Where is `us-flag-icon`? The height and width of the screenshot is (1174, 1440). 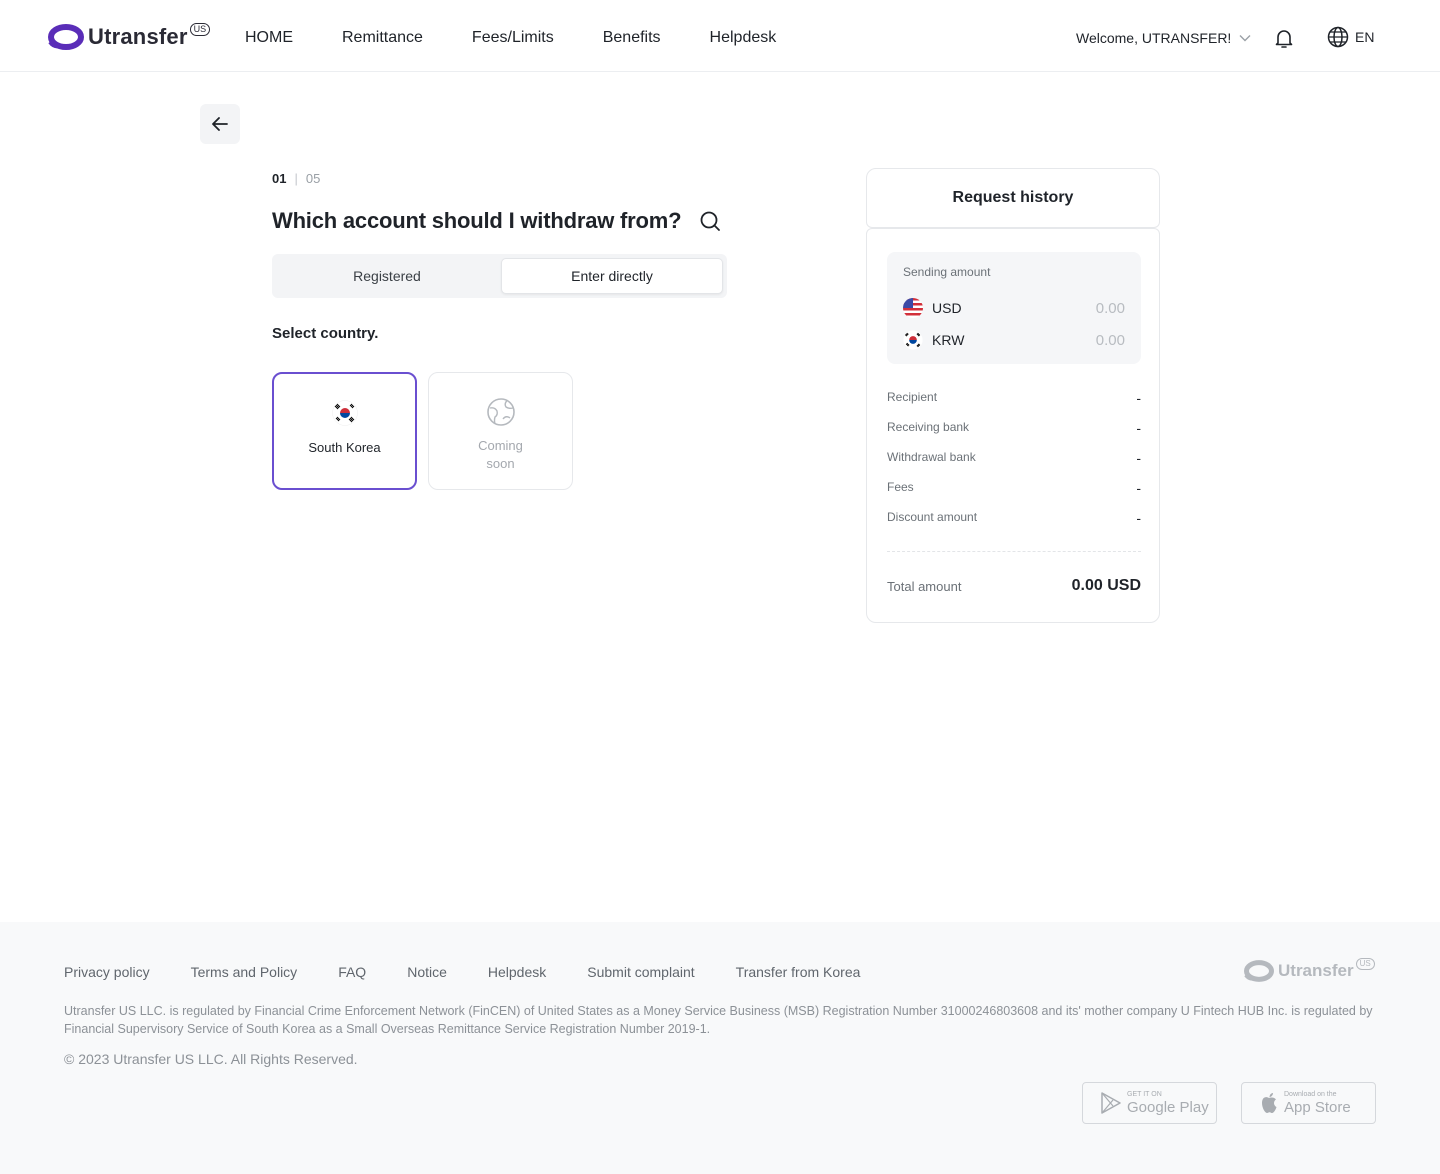 us-flag-icon is located at coordinates (913, 308).